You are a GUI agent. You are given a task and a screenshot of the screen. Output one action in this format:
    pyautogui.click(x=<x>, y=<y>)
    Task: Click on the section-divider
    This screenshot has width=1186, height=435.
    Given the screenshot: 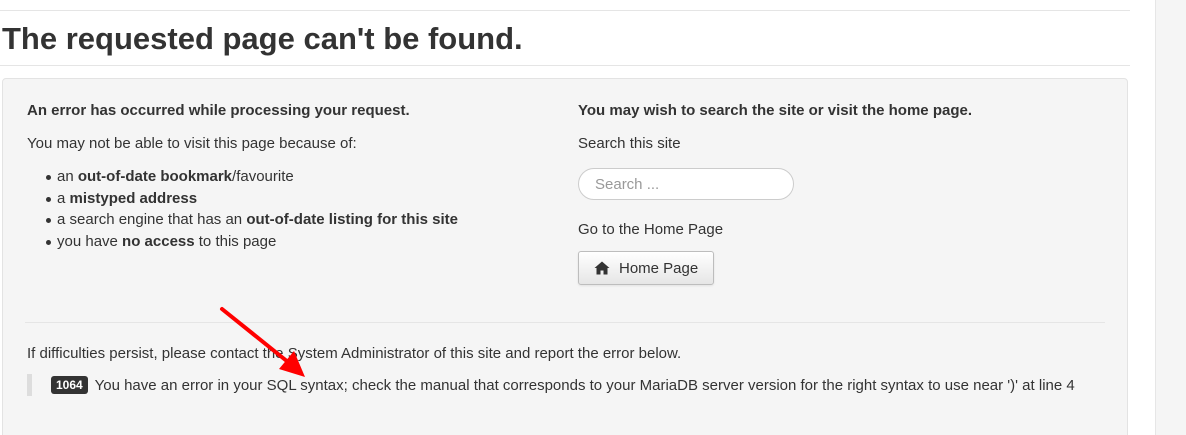 What is the action you would take?
    pyautogui.click(x=565, y=322)
    